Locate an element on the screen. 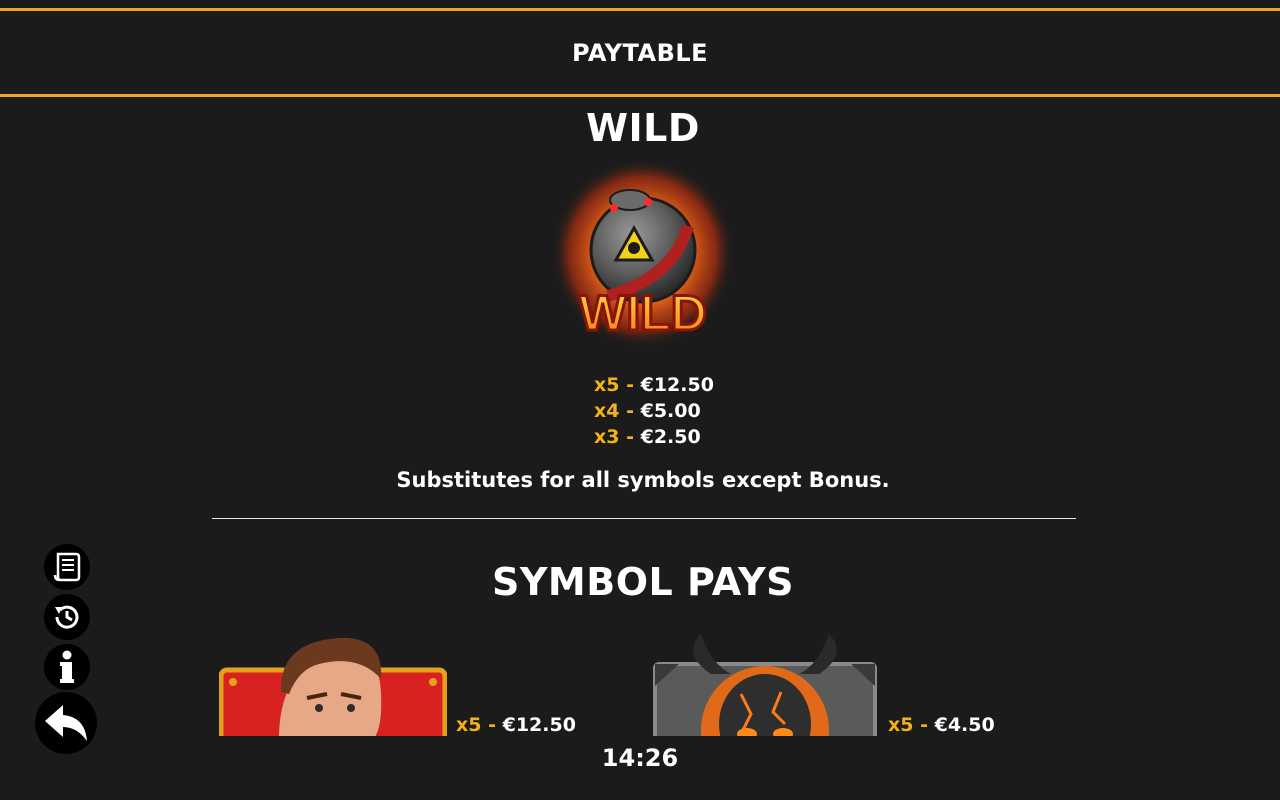 This screenshot has height=800, width=1280. scroll-icon is located at coordinates (67, 567).